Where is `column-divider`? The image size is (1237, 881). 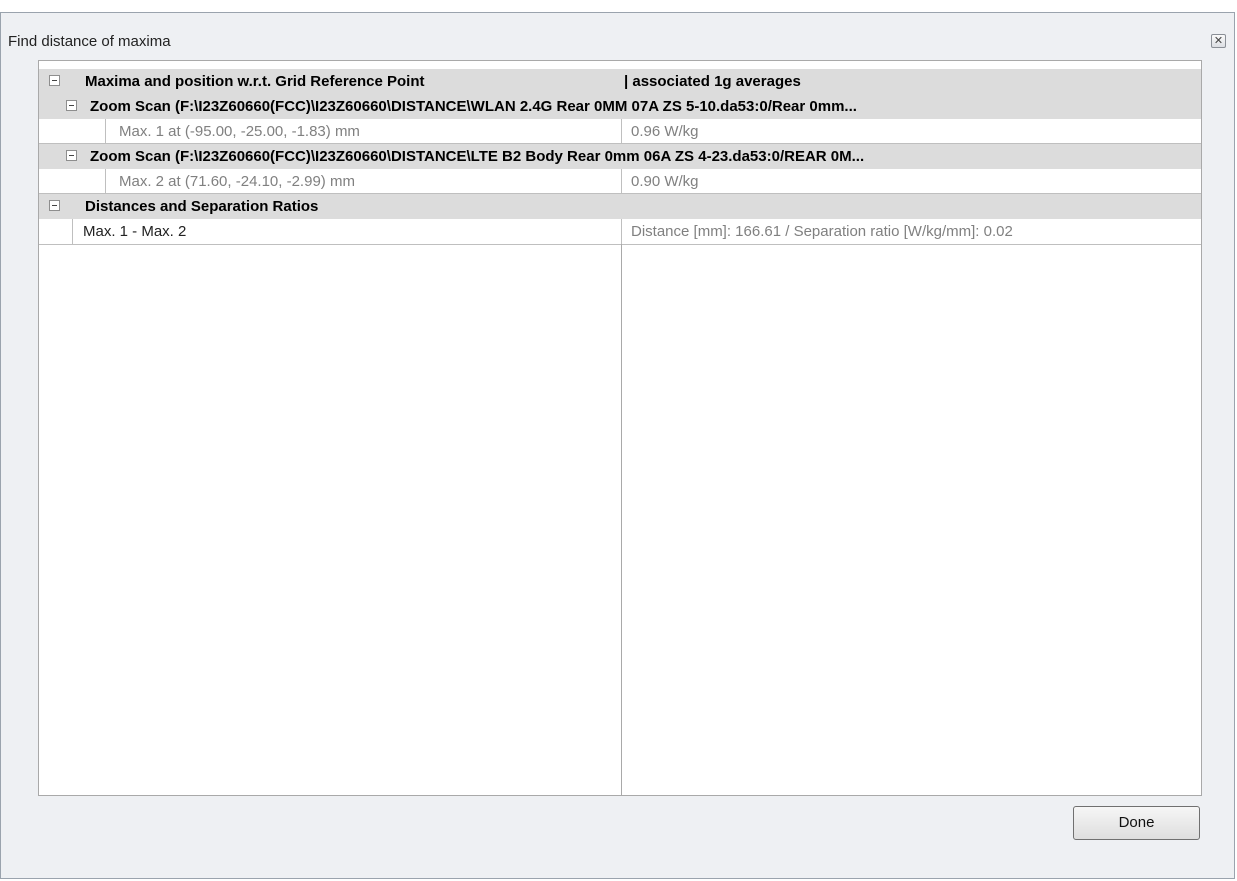 column-divider is located at coordinates (621, 519).